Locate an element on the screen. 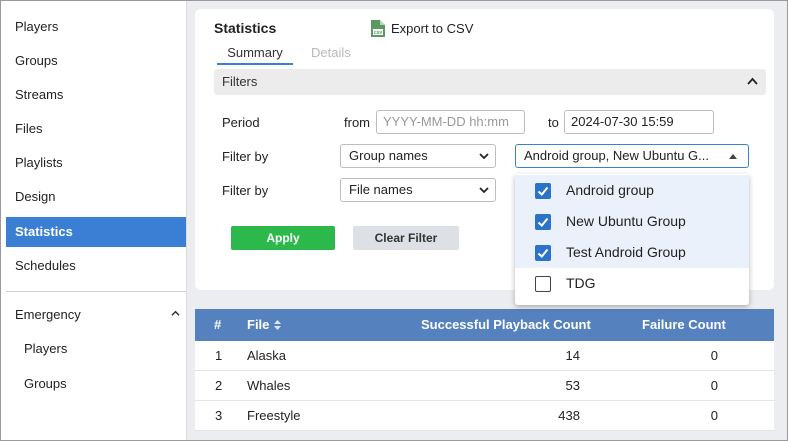 The width and height of the screenshot is (788, 441). page-title: Statistics is located at coordinates (245, 28).